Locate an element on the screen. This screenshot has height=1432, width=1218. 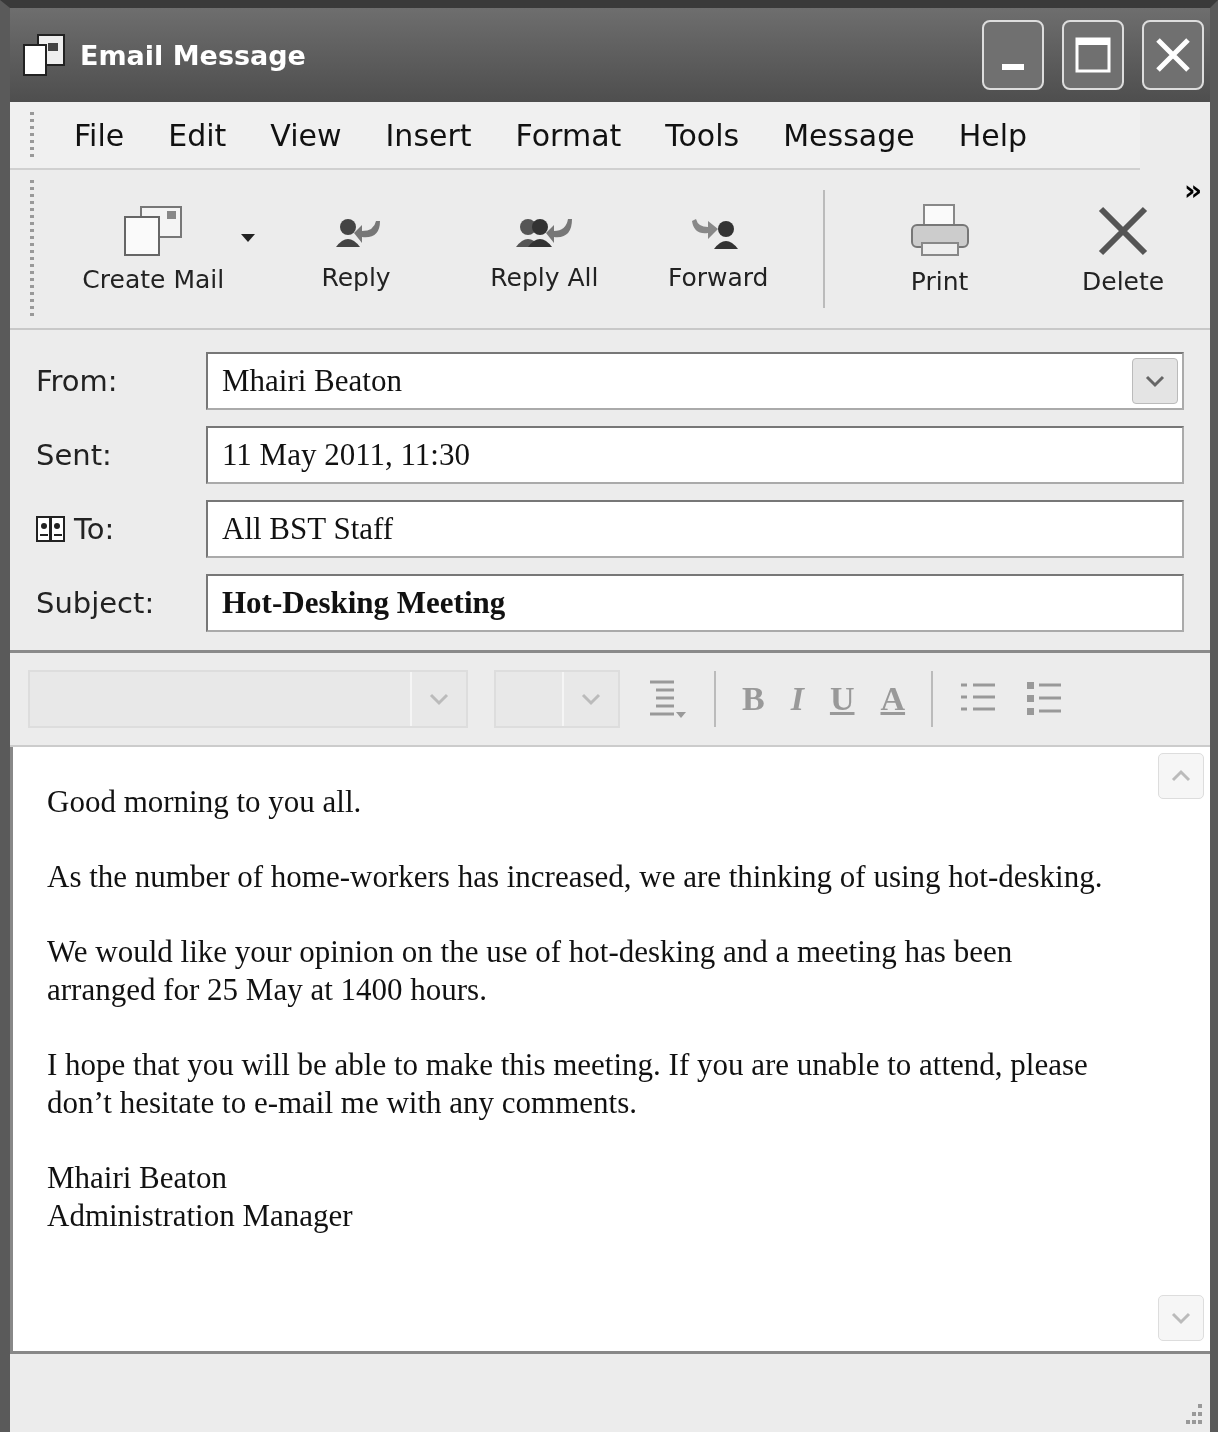
header-field: All BST Staff is located at coordinates (695, 529).